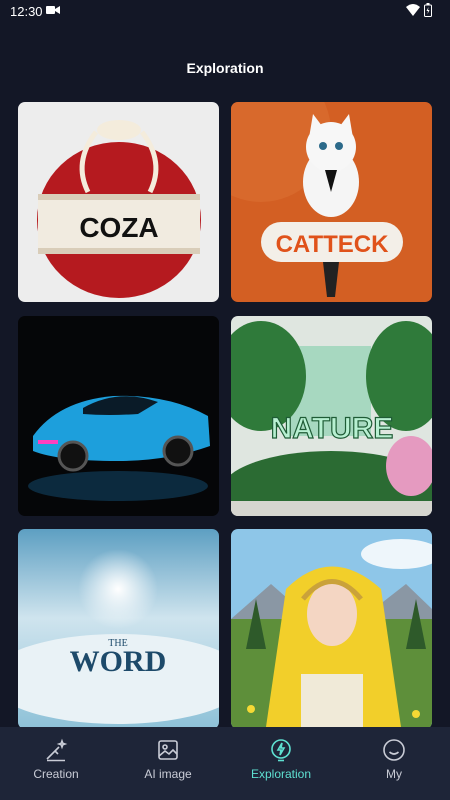 This screenshot has height=800, width=450. I want to click on status-bar: 12:30, so click(225, 11).